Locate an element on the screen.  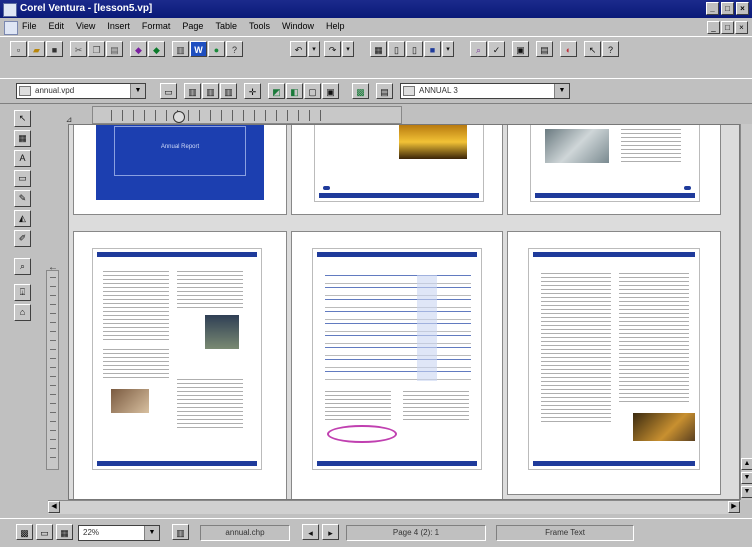
save-icon: ■ is located at coordinates (54, 49).